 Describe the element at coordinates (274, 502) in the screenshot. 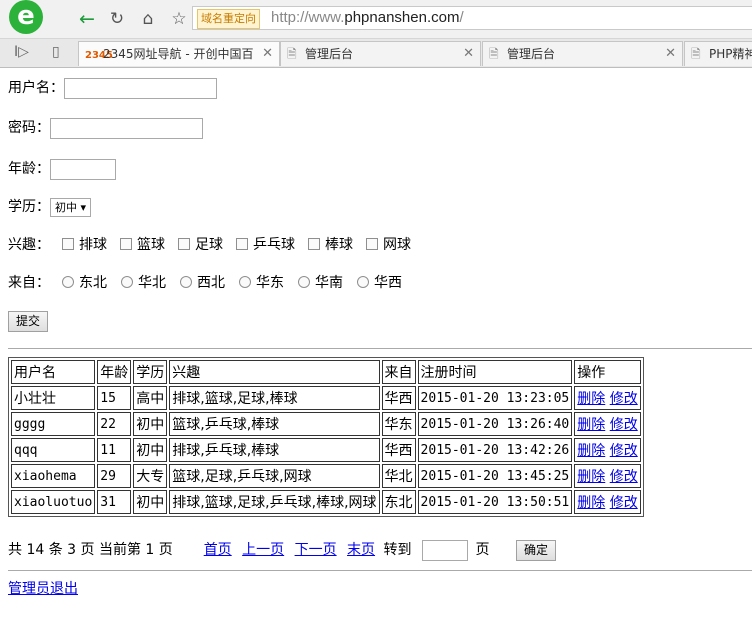

I see `cell-hobbies: 排球,篮球,足球,乒乓球,棒球,网球` at that location.